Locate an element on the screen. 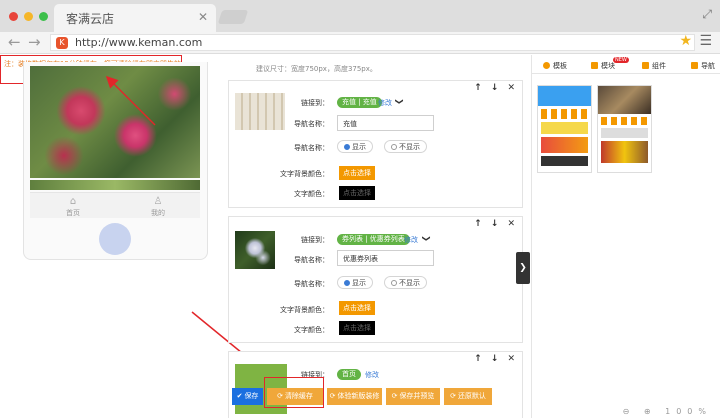 The width and height of the screenshot is (720, 418). experience-new-button: ⟳ 体验新版装修 is located at coordinates (354, 396).